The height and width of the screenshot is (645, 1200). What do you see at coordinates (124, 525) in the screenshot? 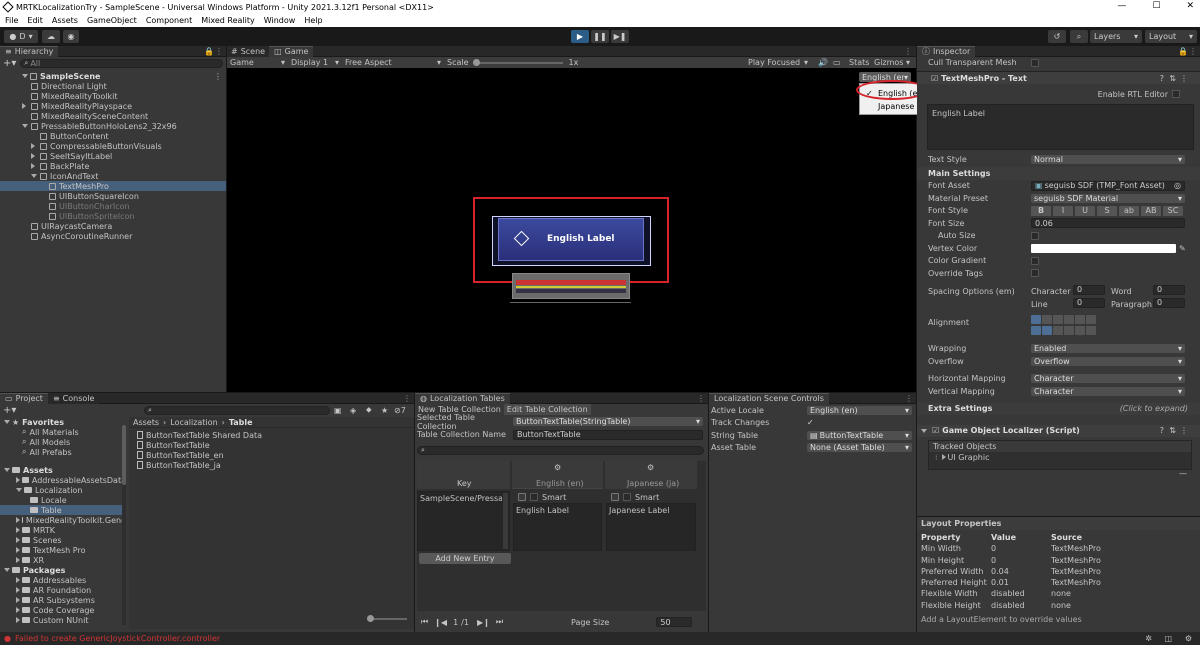
I see `project-tree-scrollbar` at bounding box center [124, 525].